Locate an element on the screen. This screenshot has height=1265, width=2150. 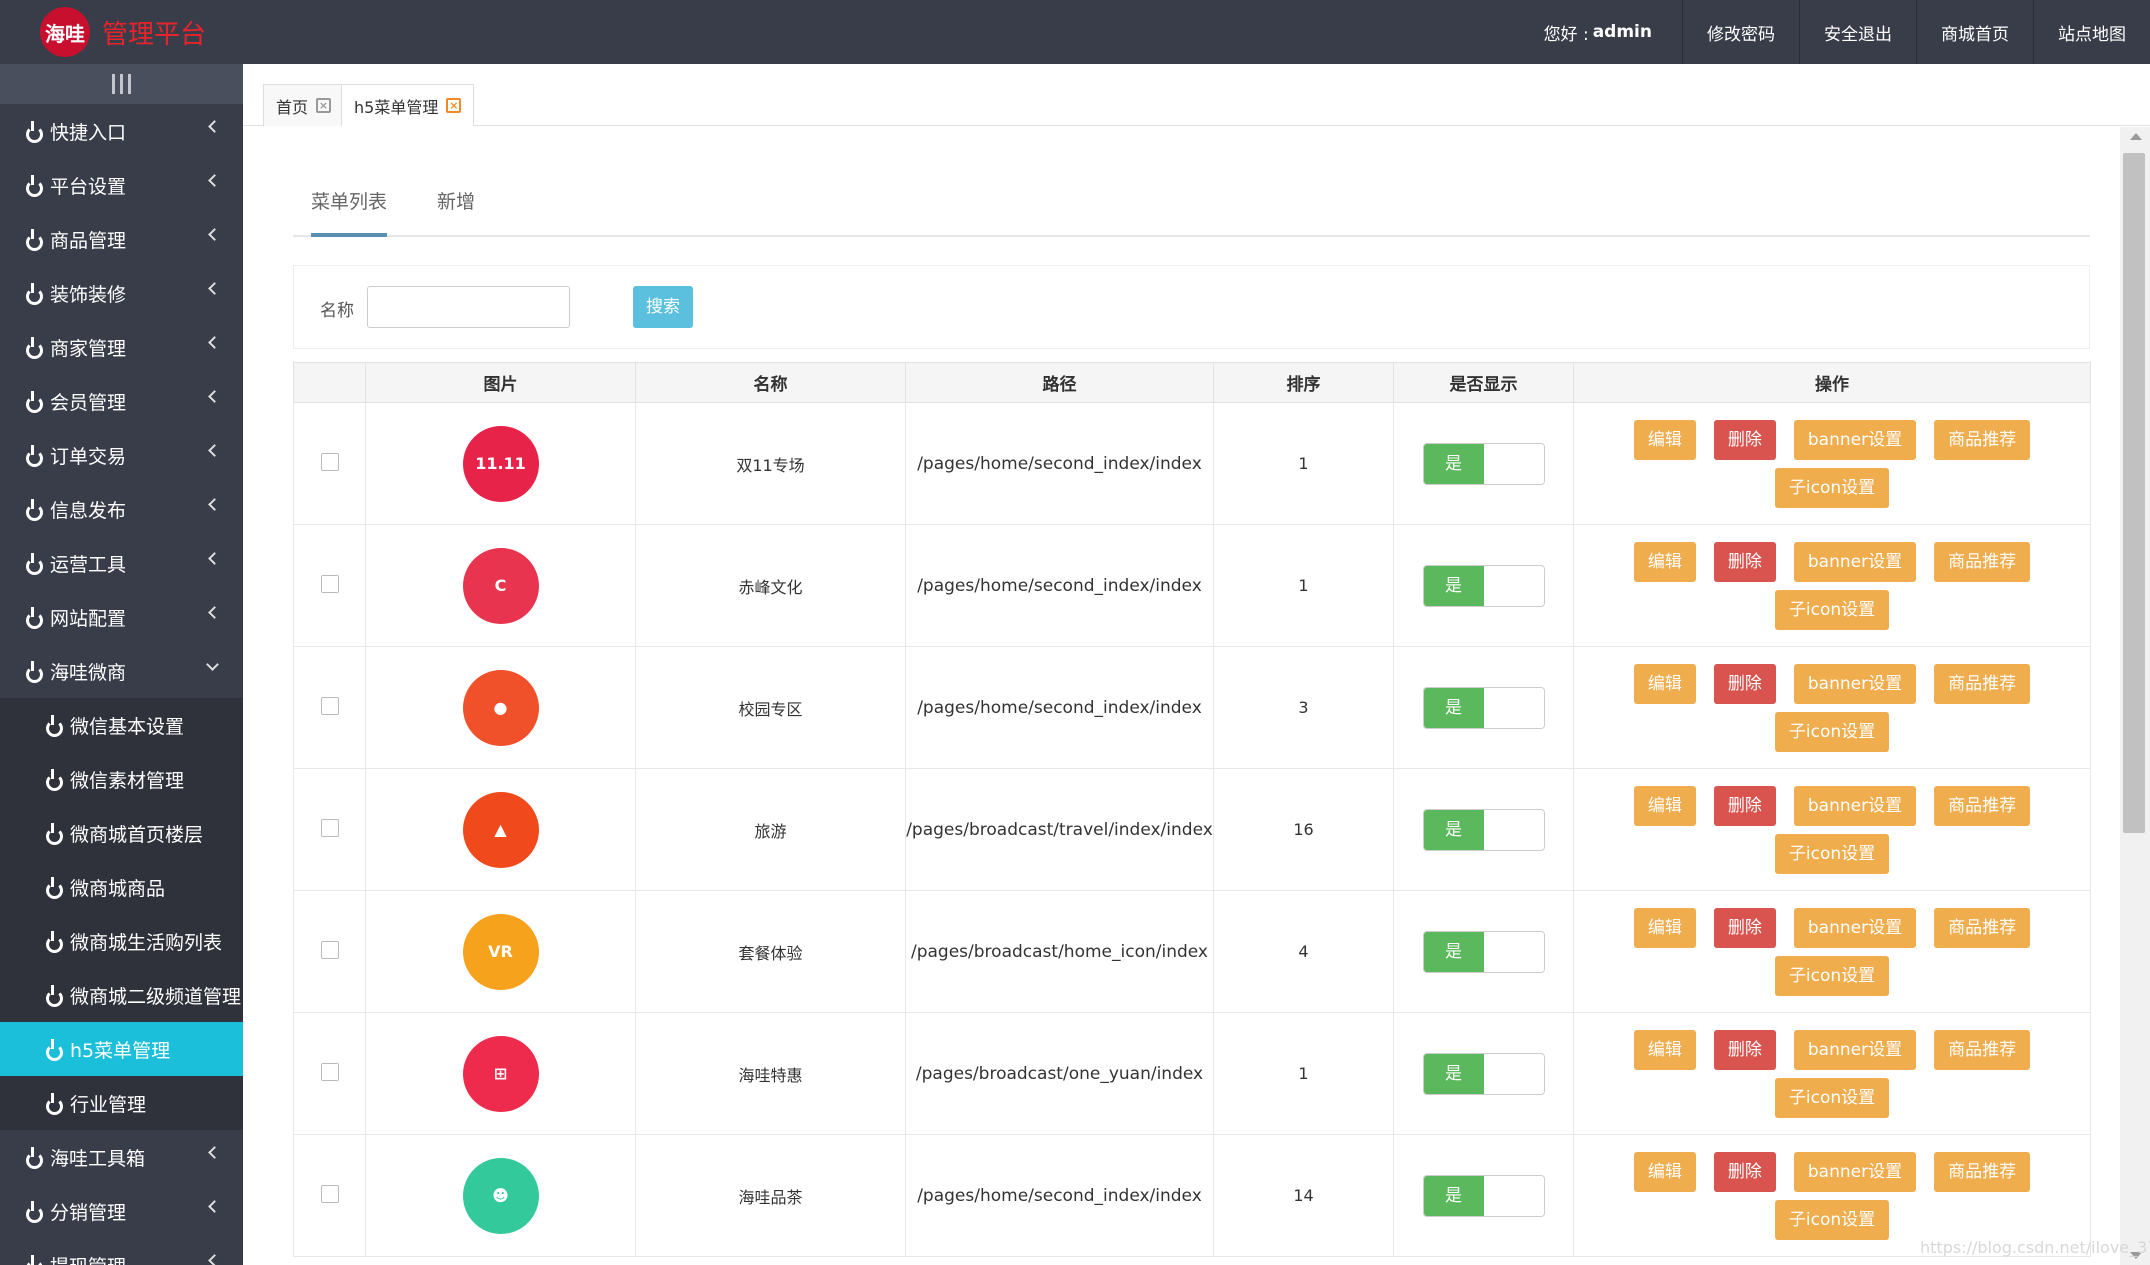
sidebar-item: 行业管理 is located at coordinates (121, 1103).